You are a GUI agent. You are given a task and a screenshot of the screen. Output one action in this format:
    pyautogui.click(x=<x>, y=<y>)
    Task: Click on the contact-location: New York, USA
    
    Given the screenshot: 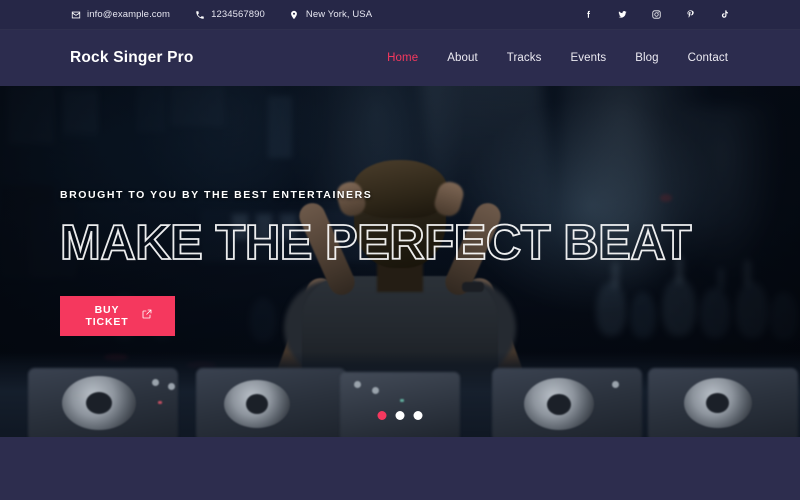 What is the action you would take?
    pyautogui.click(x=330, y=14)
    